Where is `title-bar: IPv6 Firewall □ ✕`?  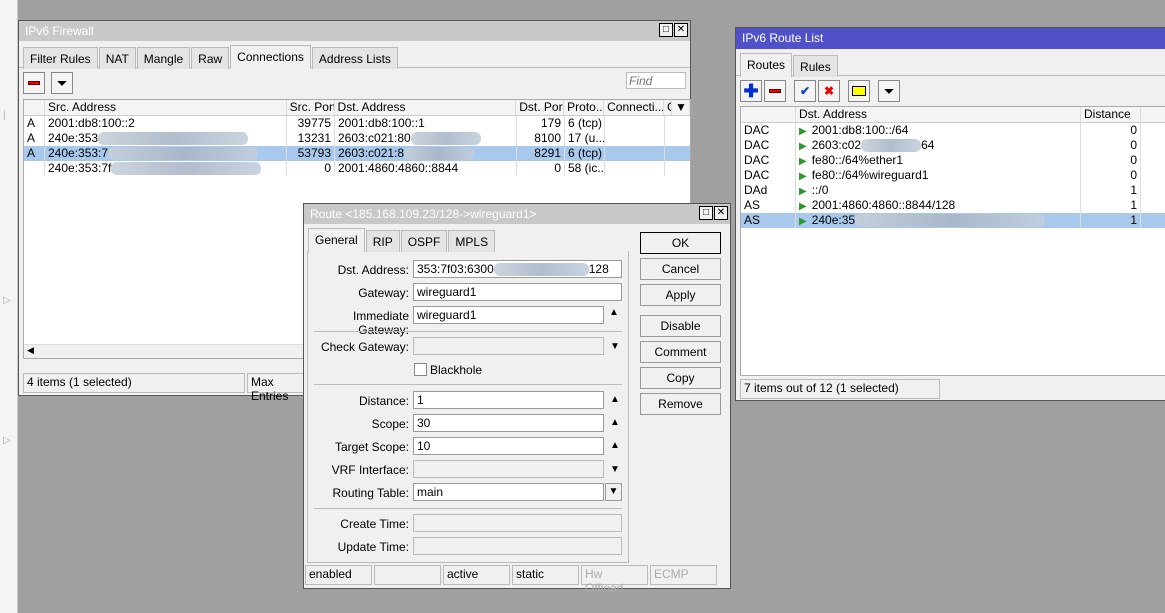
title-bar: IPv6 Firewall □ ✕ is located at coordinates (354, 31).